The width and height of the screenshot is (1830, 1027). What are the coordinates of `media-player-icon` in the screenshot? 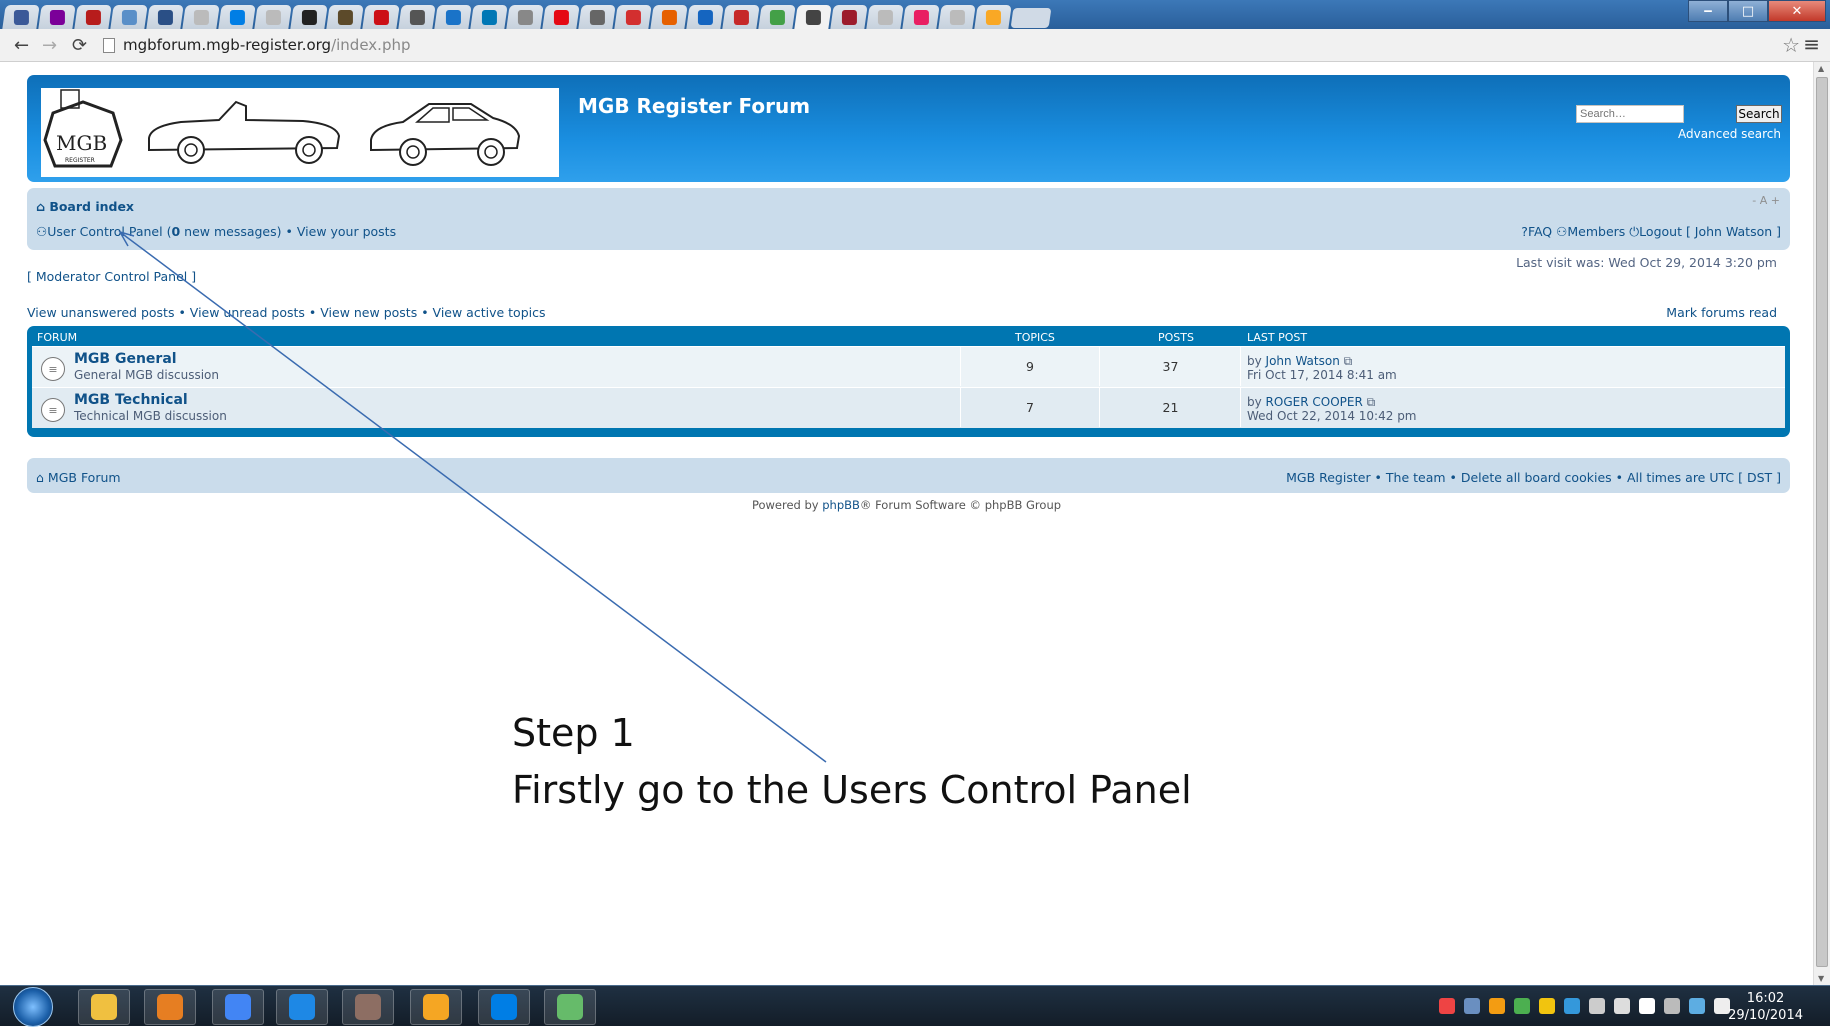 It's located at (170, 1007).